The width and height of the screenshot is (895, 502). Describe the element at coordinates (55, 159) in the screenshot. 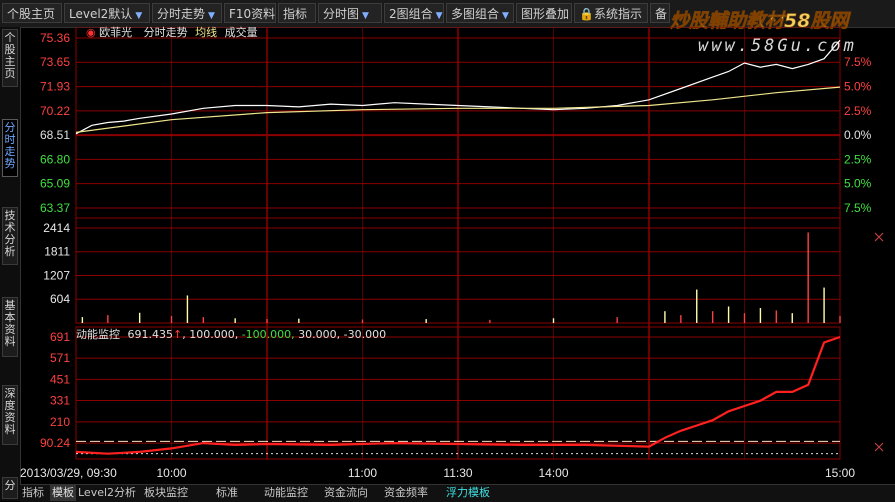

I see `price-tick-label: 66.80` at that location.